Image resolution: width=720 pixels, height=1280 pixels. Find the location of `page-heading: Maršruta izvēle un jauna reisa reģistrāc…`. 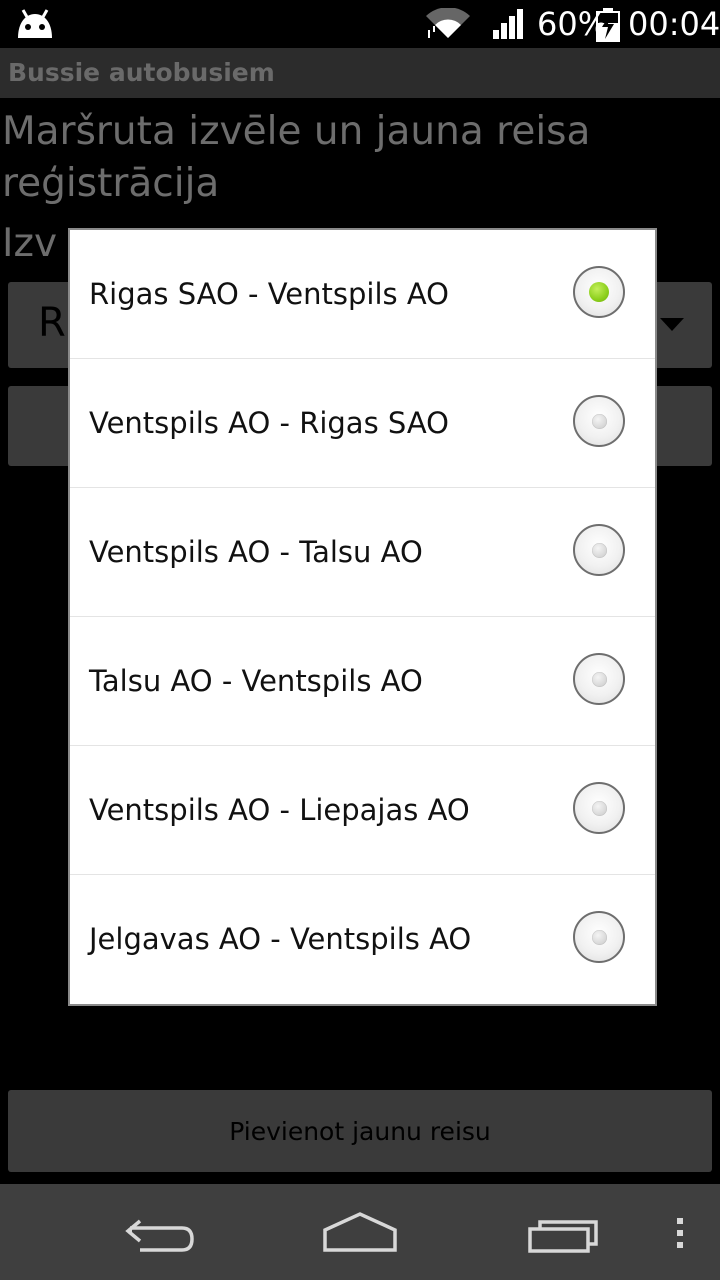

page-heading: Maršruta izvēle un jauna reisa reģistrāc… is located at coordinates (296, 157).